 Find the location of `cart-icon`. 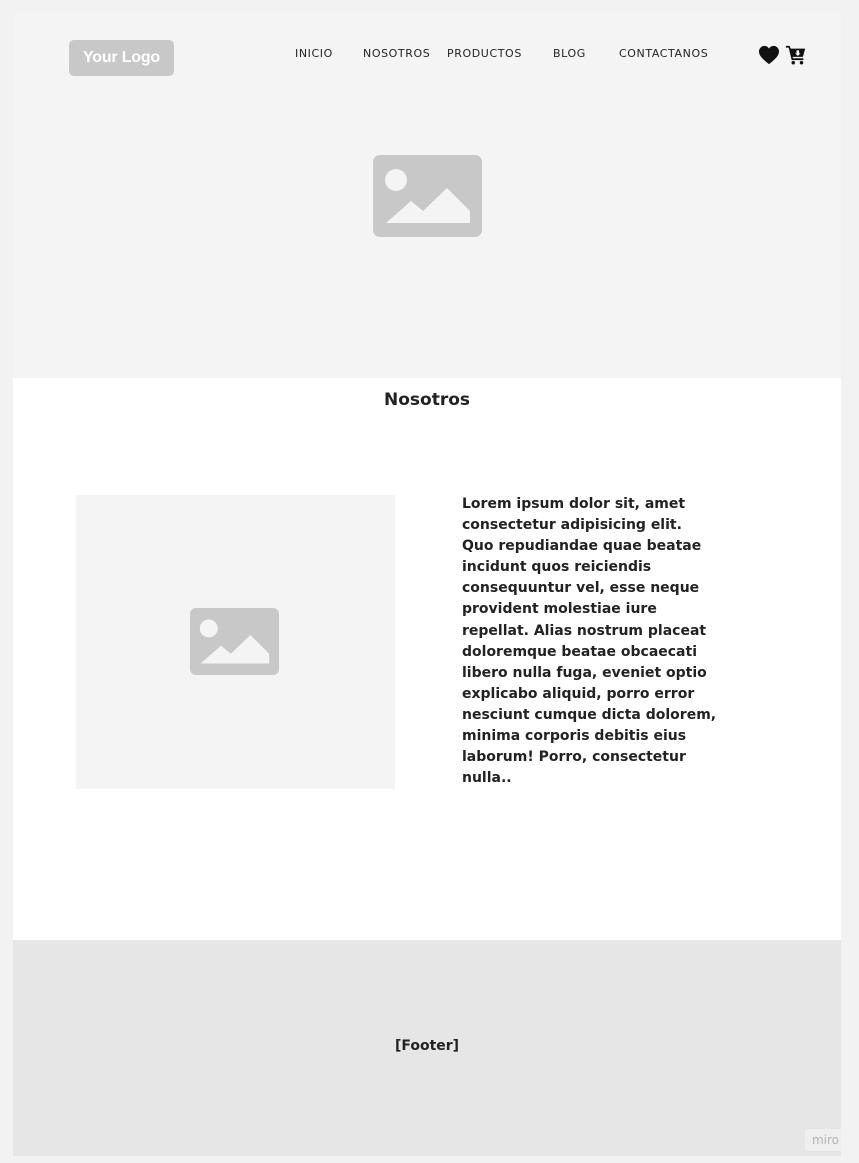

cart-icon is located at coordinates (796, 55).